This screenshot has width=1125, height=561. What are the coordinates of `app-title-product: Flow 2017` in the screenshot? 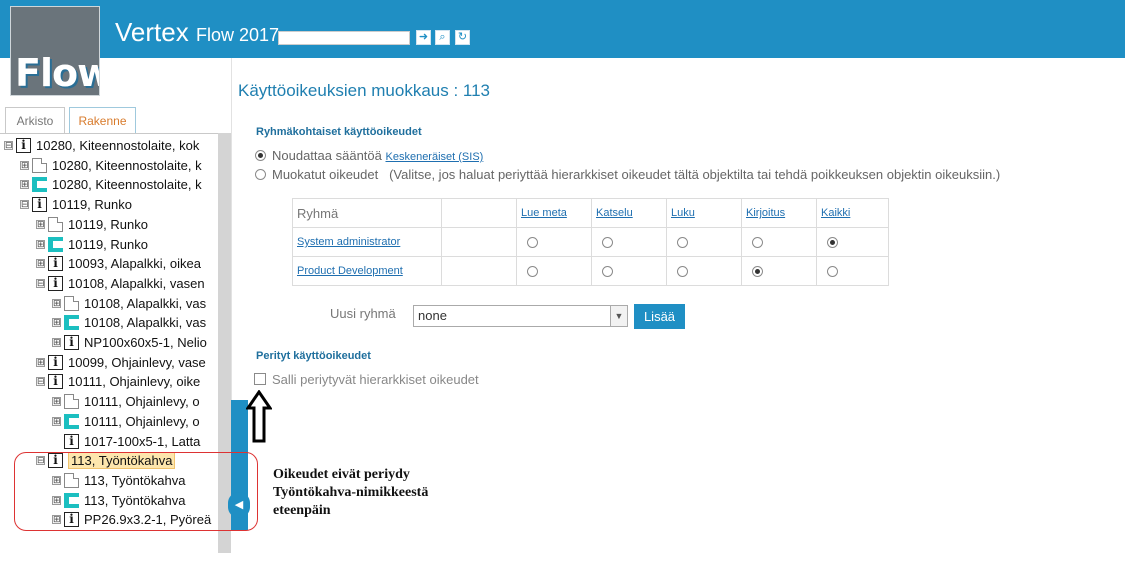 It's located at (237, 35).